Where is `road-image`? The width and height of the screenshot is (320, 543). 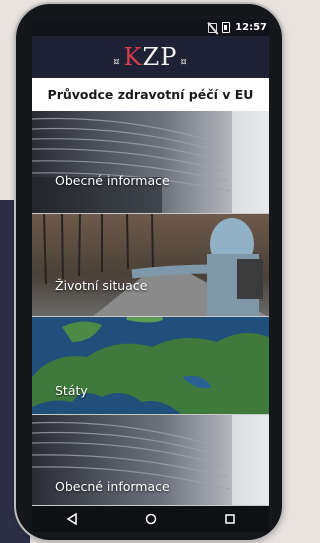
road-image is located at coordinates (150, 265).